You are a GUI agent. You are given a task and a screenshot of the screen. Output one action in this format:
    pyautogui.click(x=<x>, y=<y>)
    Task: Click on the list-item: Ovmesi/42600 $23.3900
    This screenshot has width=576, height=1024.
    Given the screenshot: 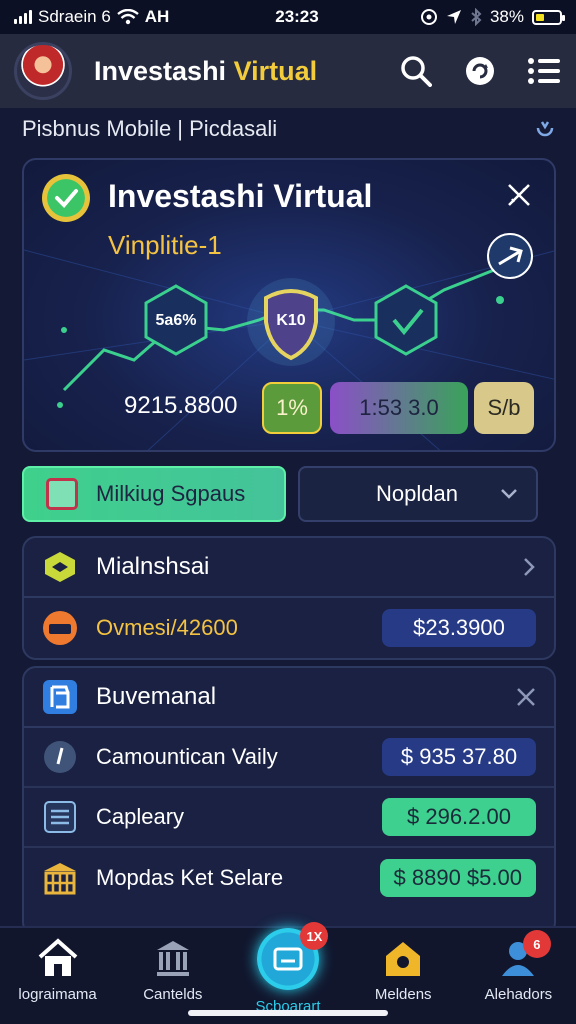 What is the action you would take?
    pyautogui.click(x=289, y=628)
    